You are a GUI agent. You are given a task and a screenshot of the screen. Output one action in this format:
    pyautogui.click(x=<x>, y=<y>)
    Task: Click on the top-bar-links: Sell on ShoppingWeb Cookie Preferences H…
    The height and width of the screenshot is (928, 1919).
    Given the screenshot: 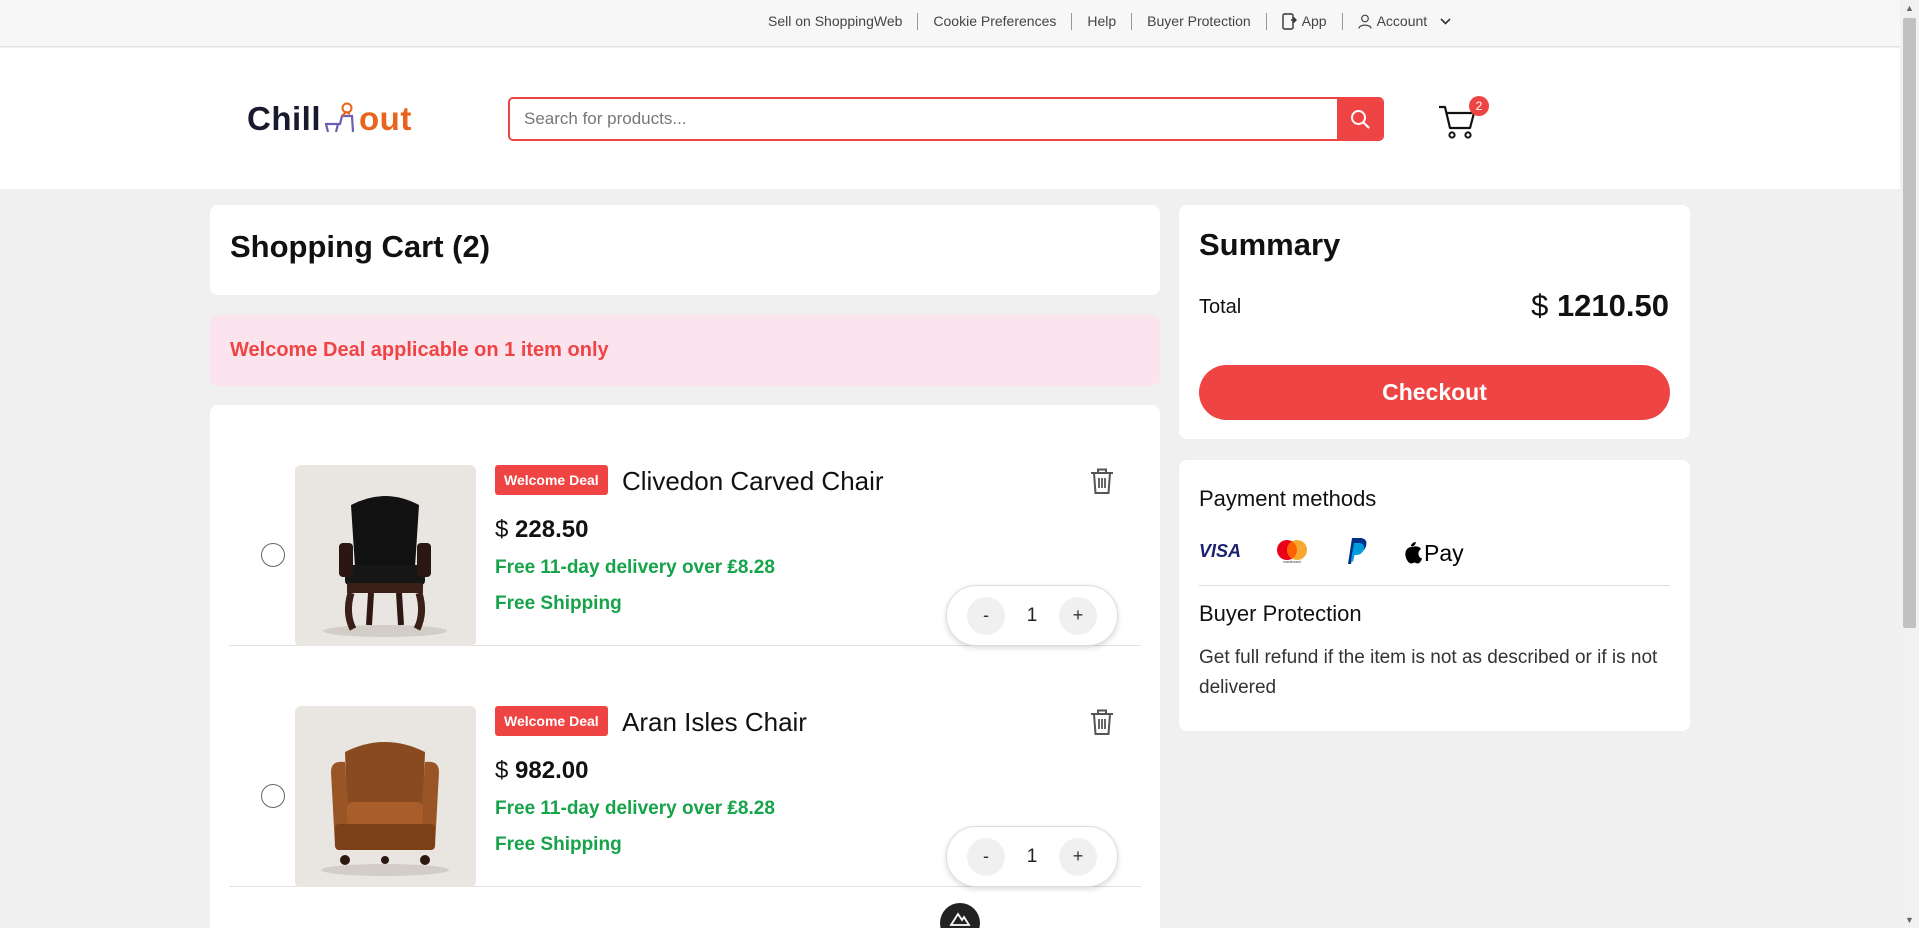 What is the action you would take?
    pyautogui.click(x=1110, y=21)
    